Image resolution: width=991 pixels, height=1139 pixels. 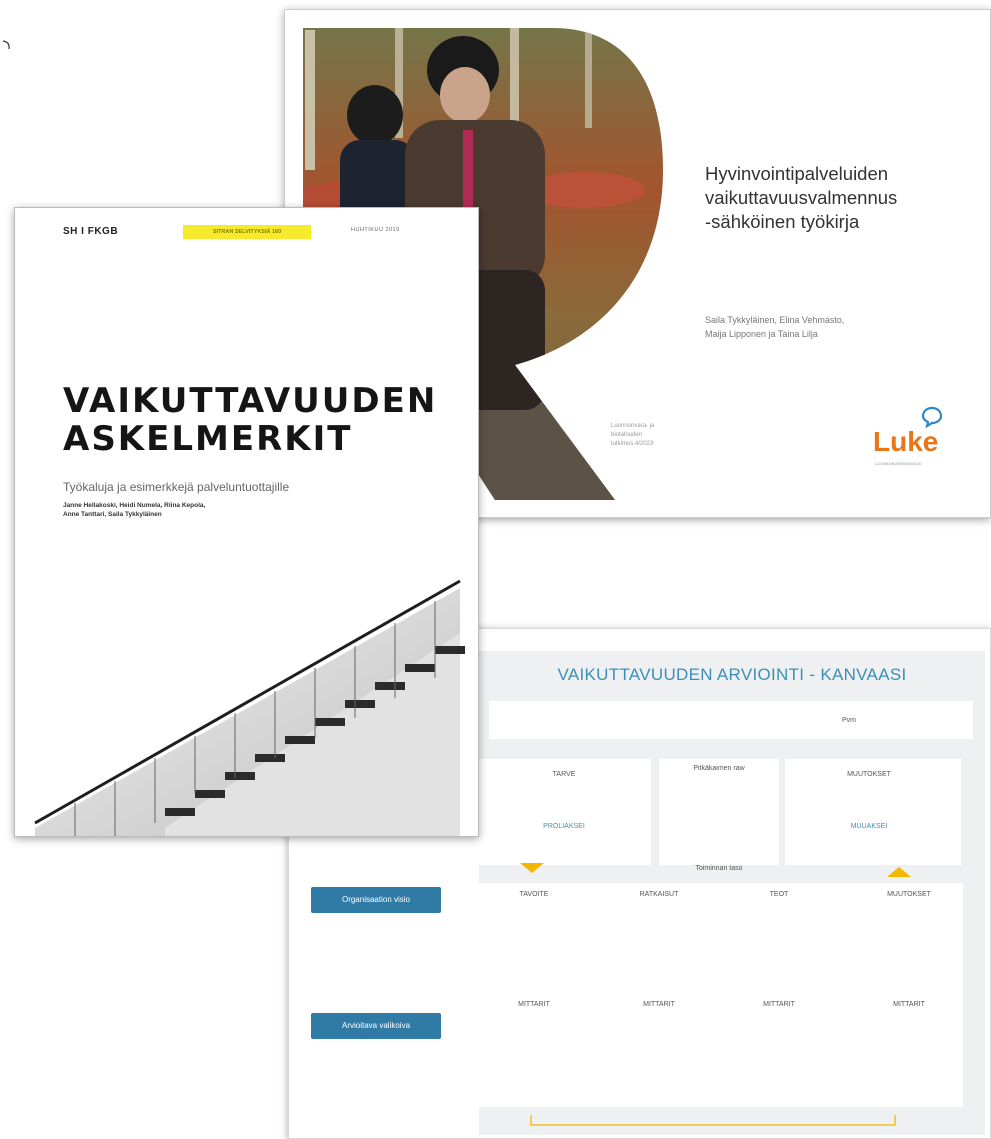 I want to click on workbook-title-line: -sähköinen työkirja, so click(x=782, y=221).